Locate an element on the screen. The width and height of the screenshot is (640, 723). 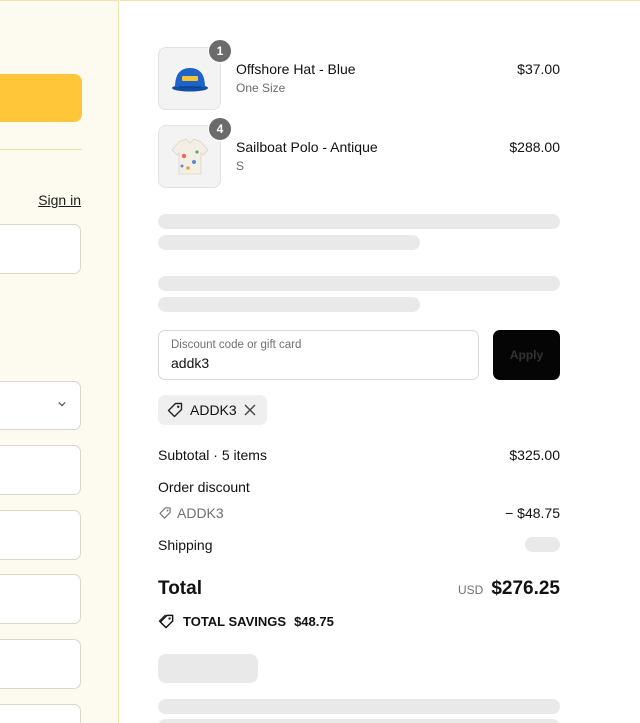
order-discount-label: Order discount is located at coordinates (204, 487).